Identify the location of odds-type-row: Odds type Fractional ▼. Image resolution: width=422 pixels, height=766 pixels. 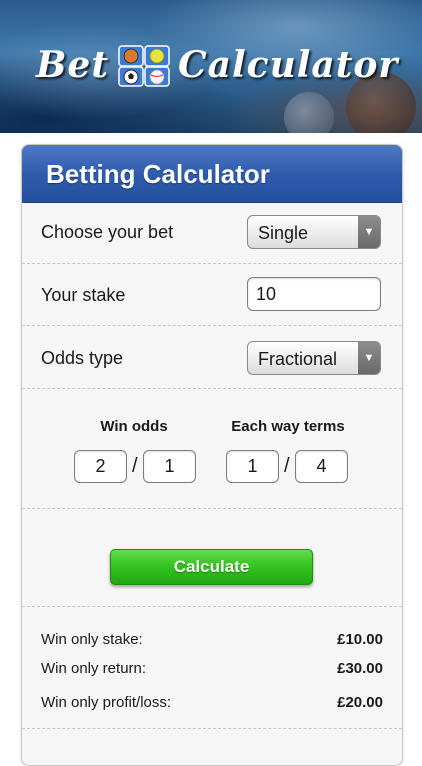
(212, 357).